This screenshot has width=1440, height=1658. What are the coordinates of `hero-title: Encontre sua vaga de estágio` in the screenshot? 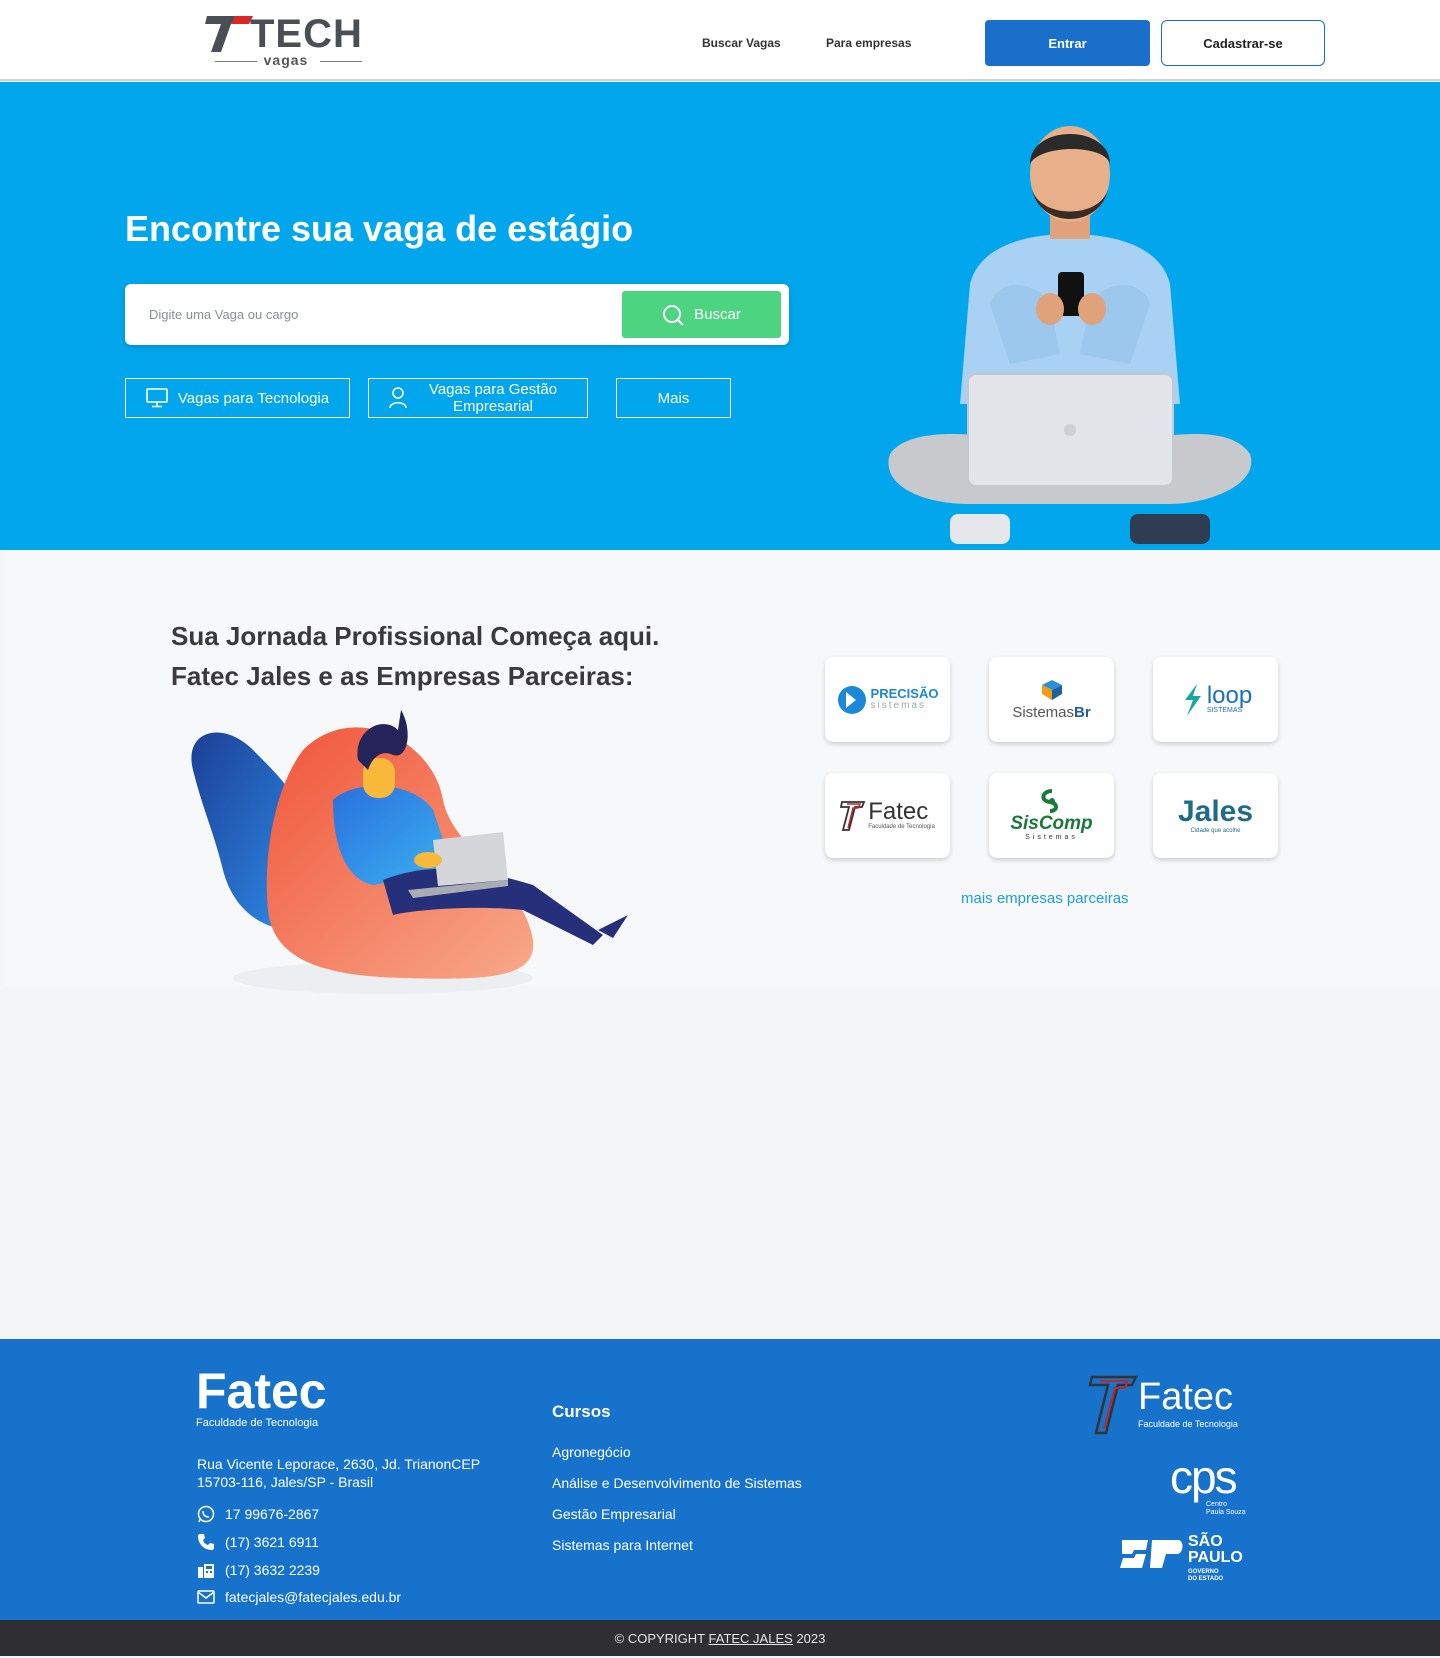 It's located at (379, 228).